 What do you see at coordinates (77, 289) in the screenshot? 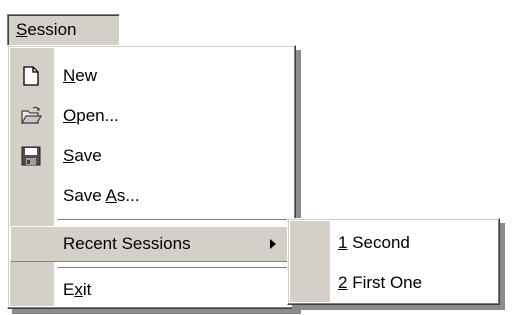
I see `menu-item-label: Exit` at bounding box center [77, 289].